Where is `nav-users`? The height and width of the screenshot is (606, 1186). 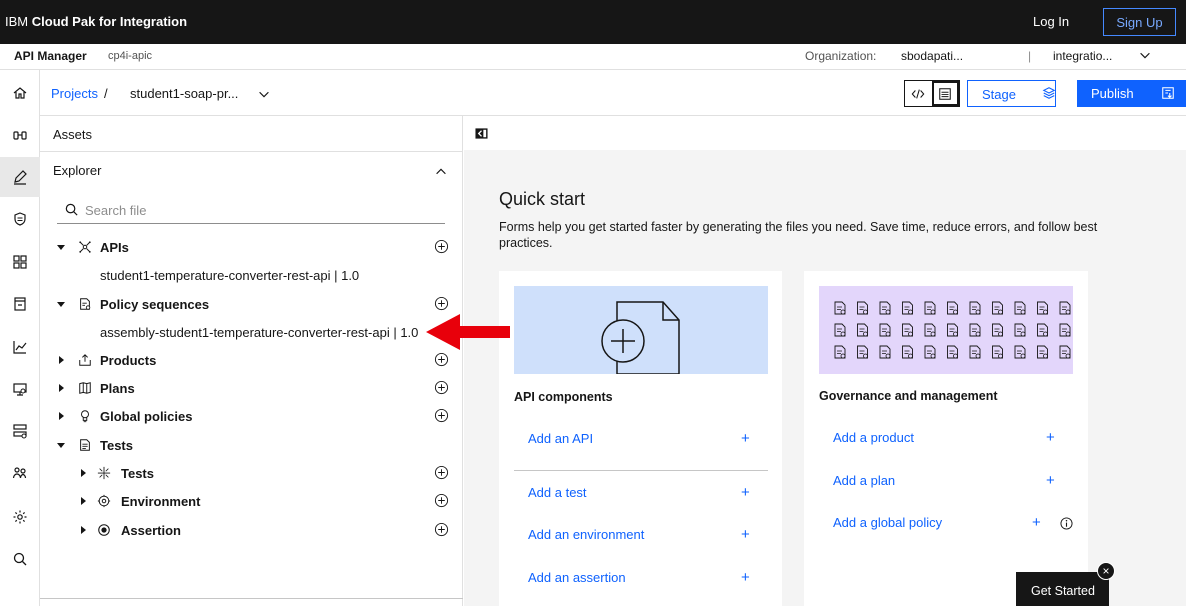 nav-users is located at coordinates (20, 473).